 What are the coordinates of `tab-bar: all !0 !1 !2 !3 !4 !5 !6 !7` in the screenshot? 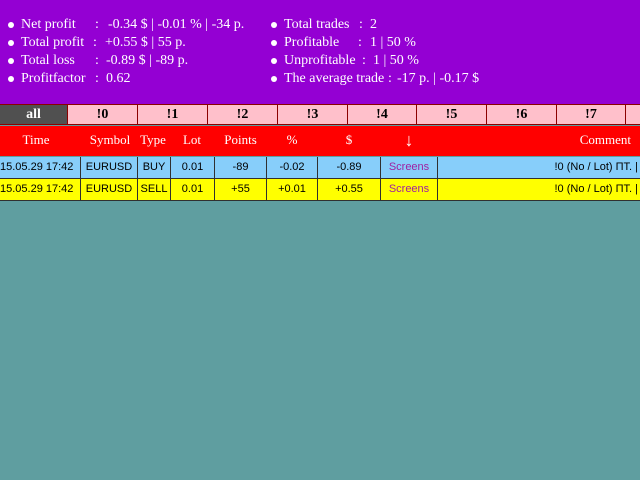 It's located at (320, 114).